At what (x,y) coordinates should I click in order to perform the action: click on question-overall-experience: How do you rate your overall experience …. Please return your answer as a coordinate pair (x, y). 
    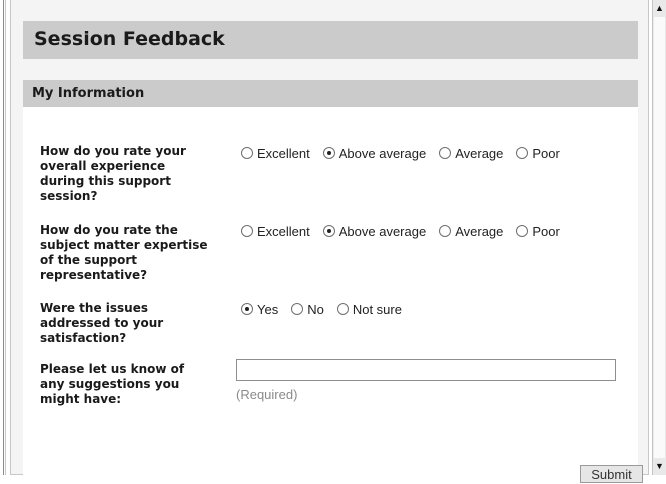
    Looking at the image, I should click on (113, 173).